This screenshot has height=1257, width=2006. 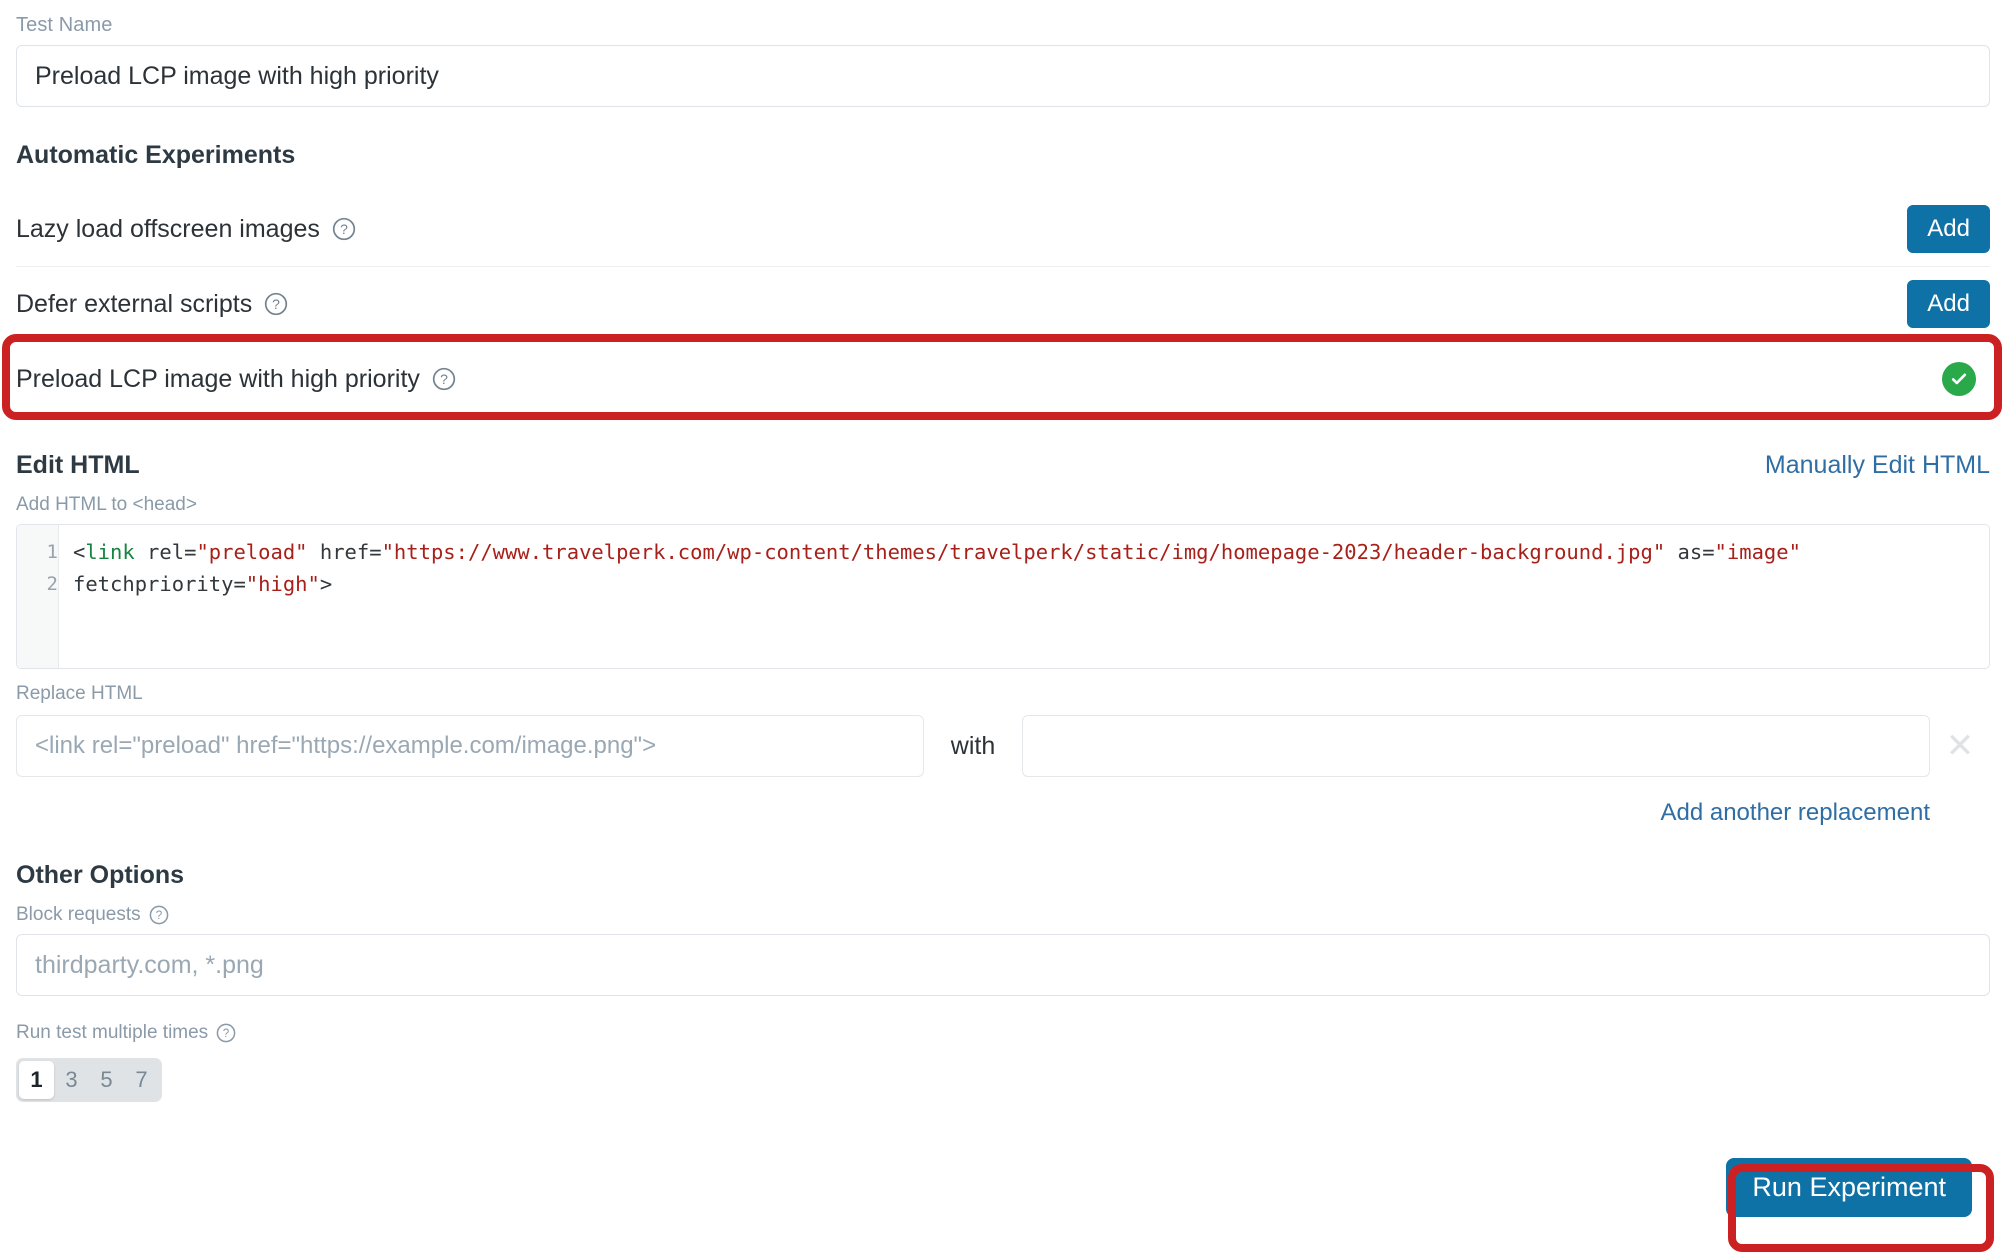 What do you see at coordinates (1795, 813) in the screenshot?
I see `add-another-replacement-link: Add another replacement` at bounding box center [1795, 813].